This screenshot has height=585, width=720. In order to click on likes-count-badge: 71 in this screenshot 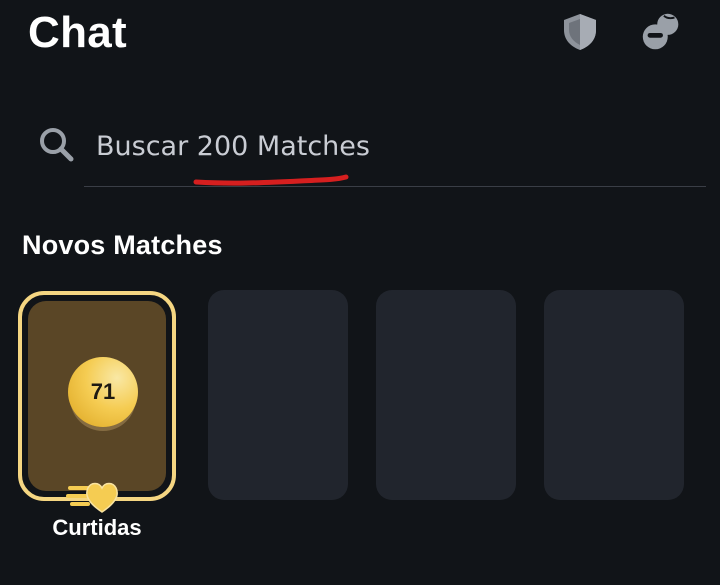, I will do `click(103, 392)`.